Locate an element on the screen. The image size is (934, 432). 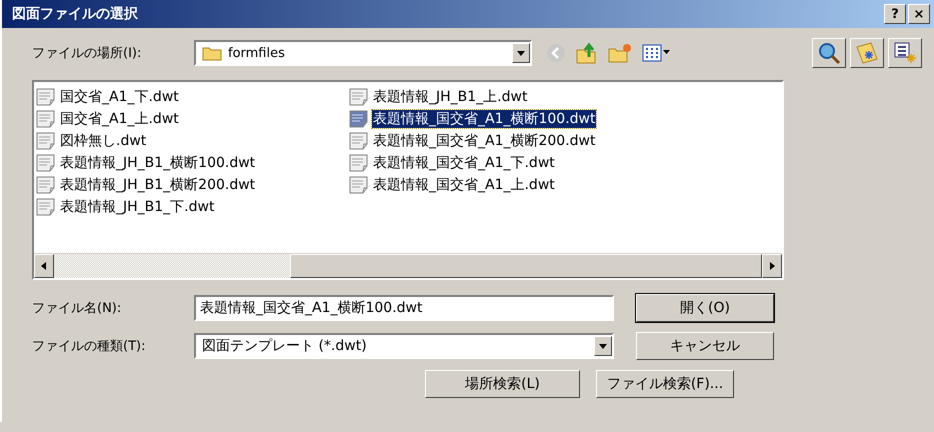
location-dropdown: formfiles is located at coordinates (363, 53).